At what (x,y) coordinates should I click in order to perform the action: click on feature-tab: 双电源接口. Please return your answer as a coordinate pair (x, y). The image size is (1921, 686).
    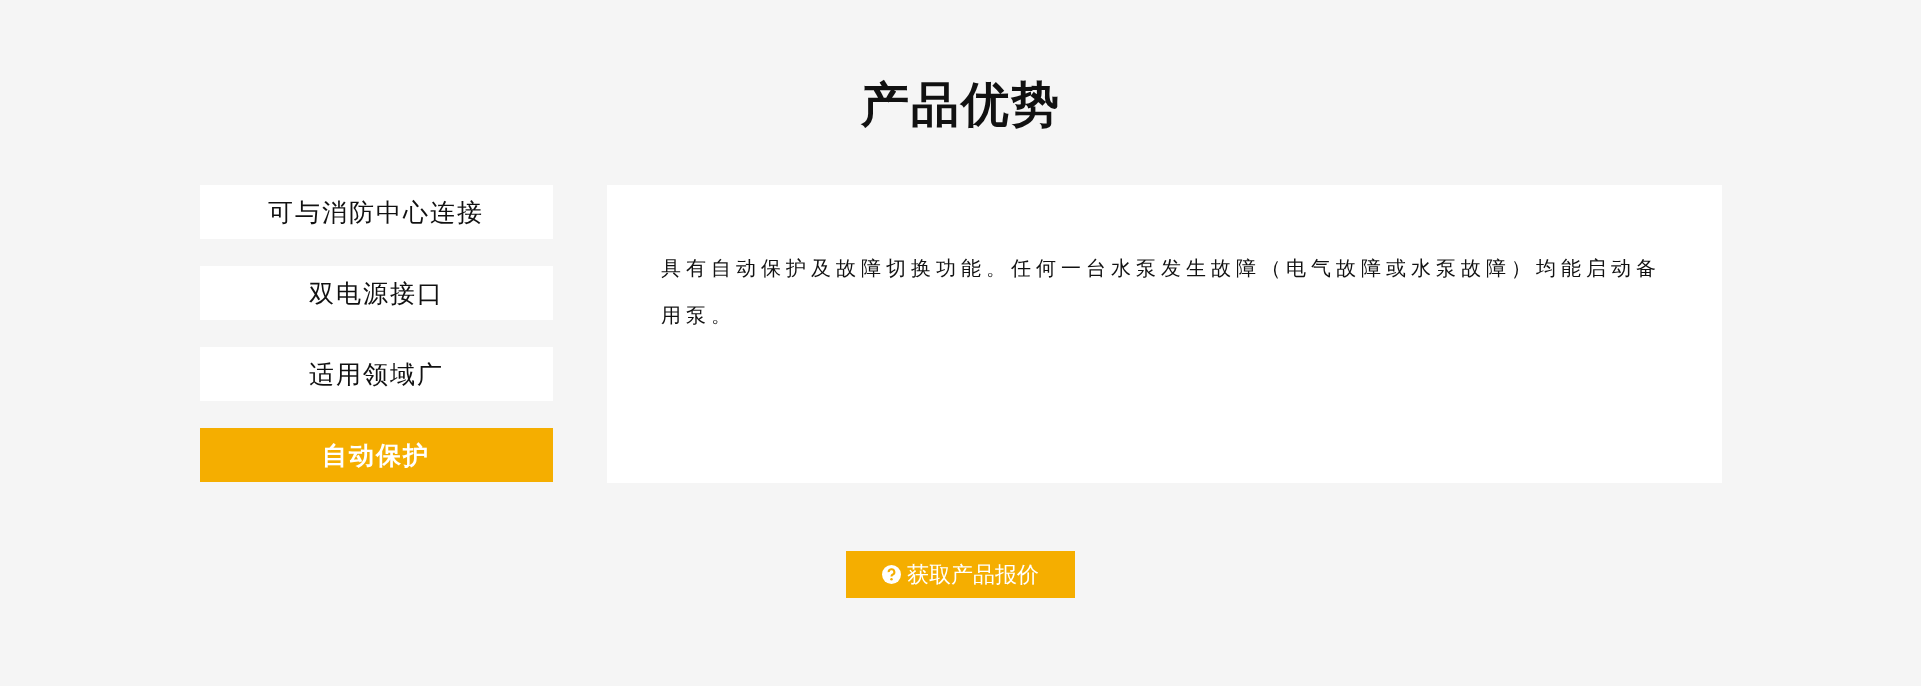
    Looking at the image, I should click on (376, 293).